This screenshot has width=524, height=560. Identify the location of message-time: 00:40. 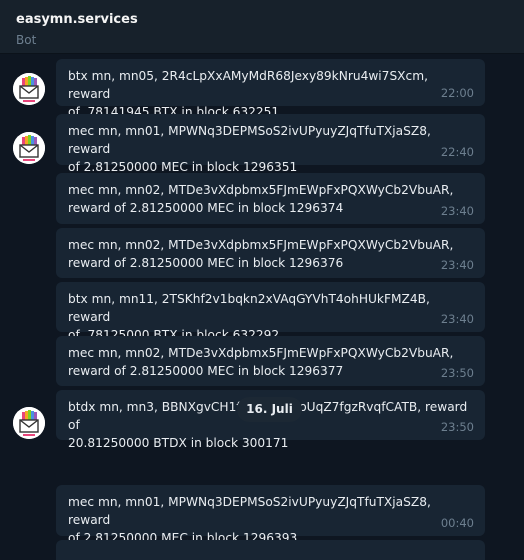
(457, 523).